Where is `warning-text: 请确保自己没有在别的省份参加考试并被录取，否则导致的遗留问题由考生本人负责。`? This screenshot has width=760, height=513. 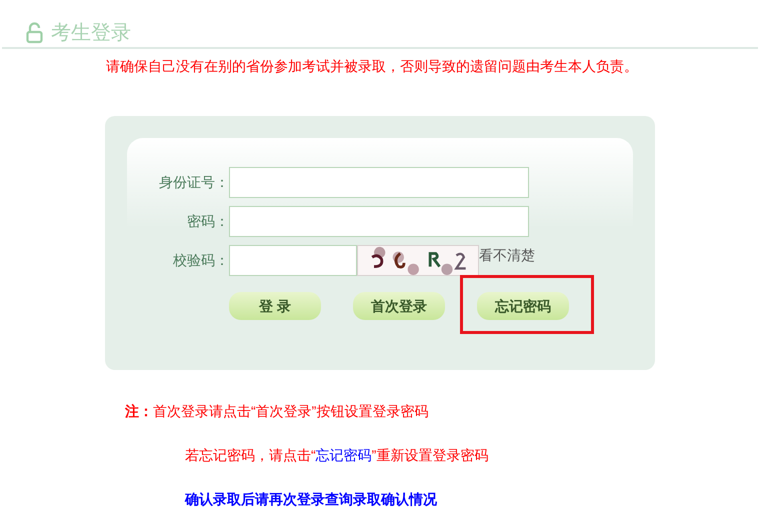 warning-text: 请确保自己没有在别的省份参加考试并被录取，否则导致的遗留问题由考生本人负责。 is located at coordinates (372, 66).